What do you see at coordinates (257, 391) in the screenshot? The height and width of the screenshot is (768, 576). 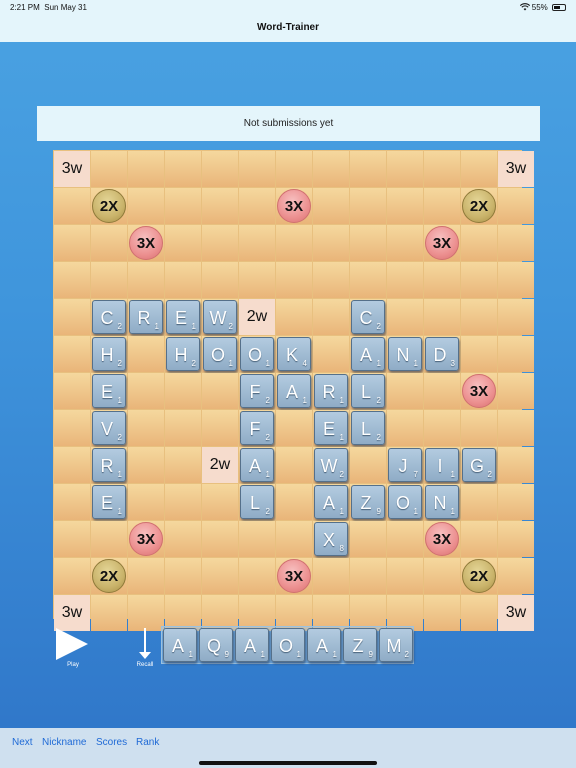 I see `board-cell: F2` at bounding box center [257, 391].